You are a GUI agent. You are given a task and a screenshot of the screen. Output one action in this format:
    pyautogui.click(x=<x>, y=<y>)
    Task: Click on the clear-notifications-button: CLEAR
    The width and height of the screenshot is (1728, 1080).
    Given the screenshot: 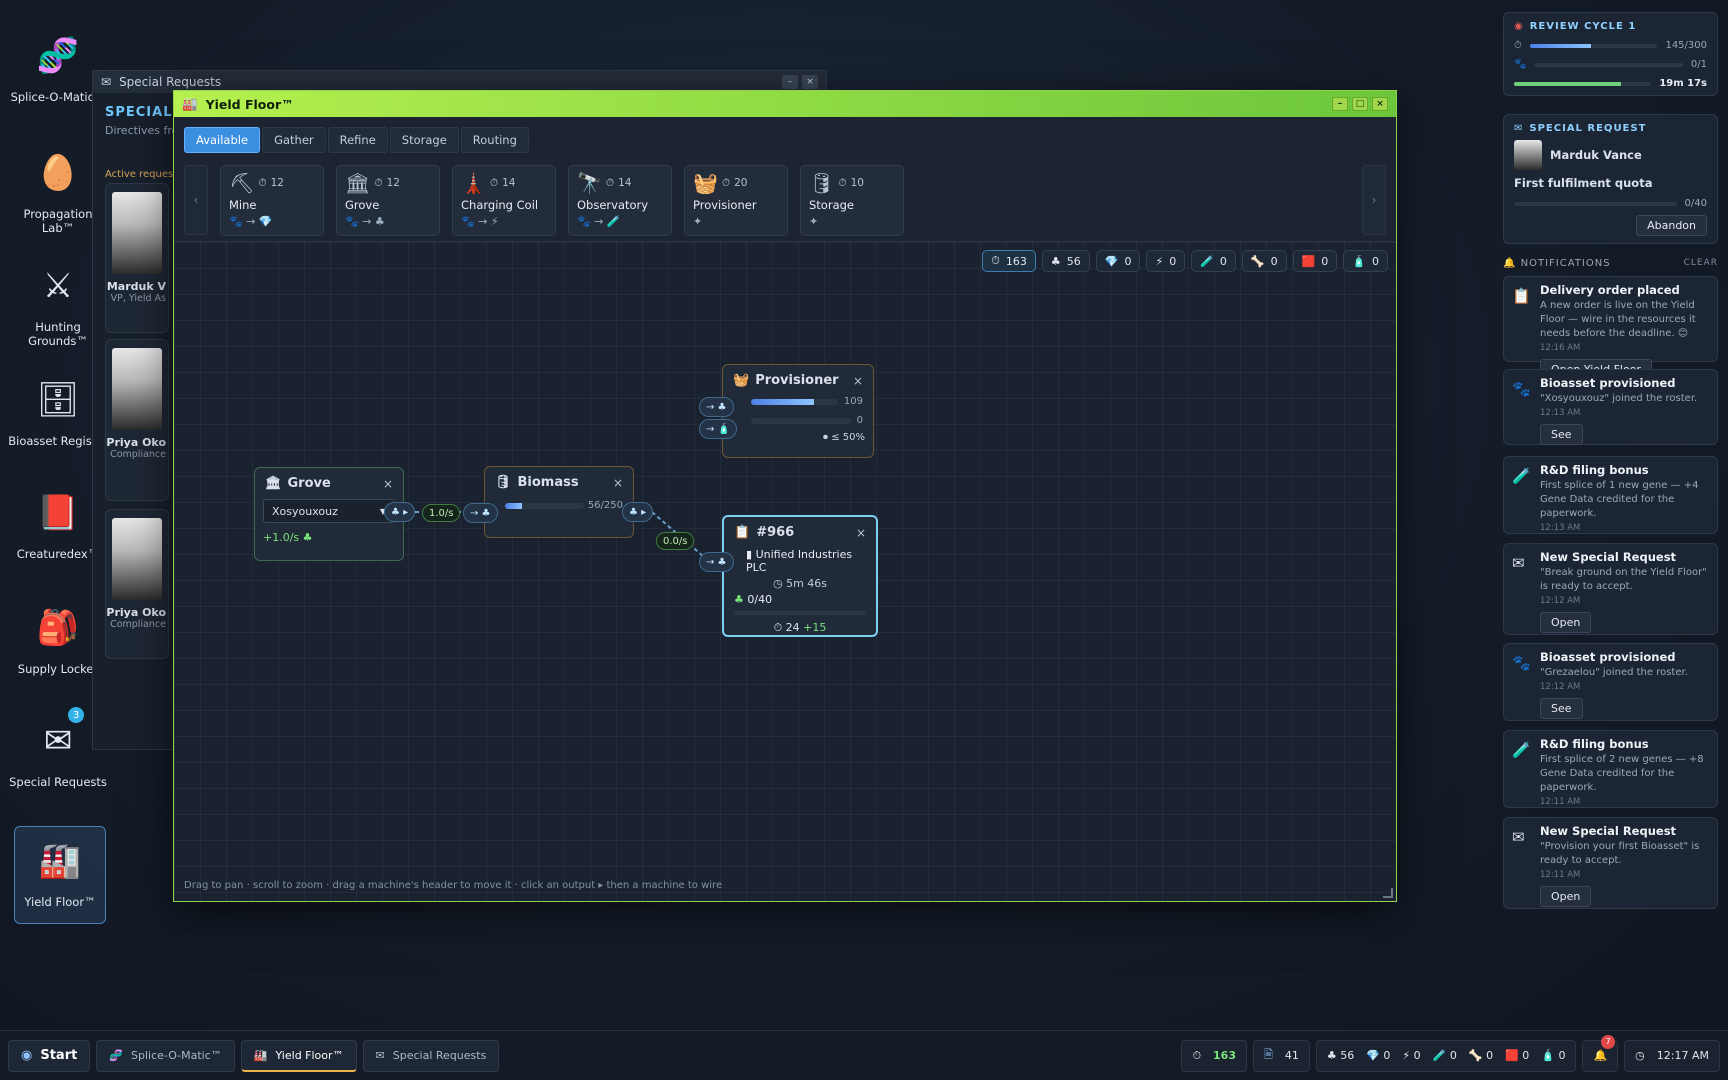 What is the action you would take?
    pyautogui.click(x=1701, y=263)
    